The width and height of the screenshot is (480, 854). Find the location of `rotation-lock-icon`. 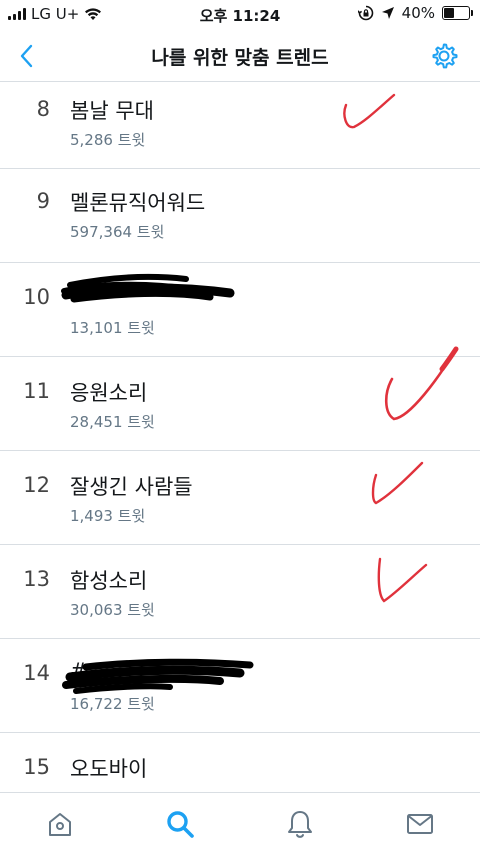

rotation-lock-icon is located at coordinates (365, 13).